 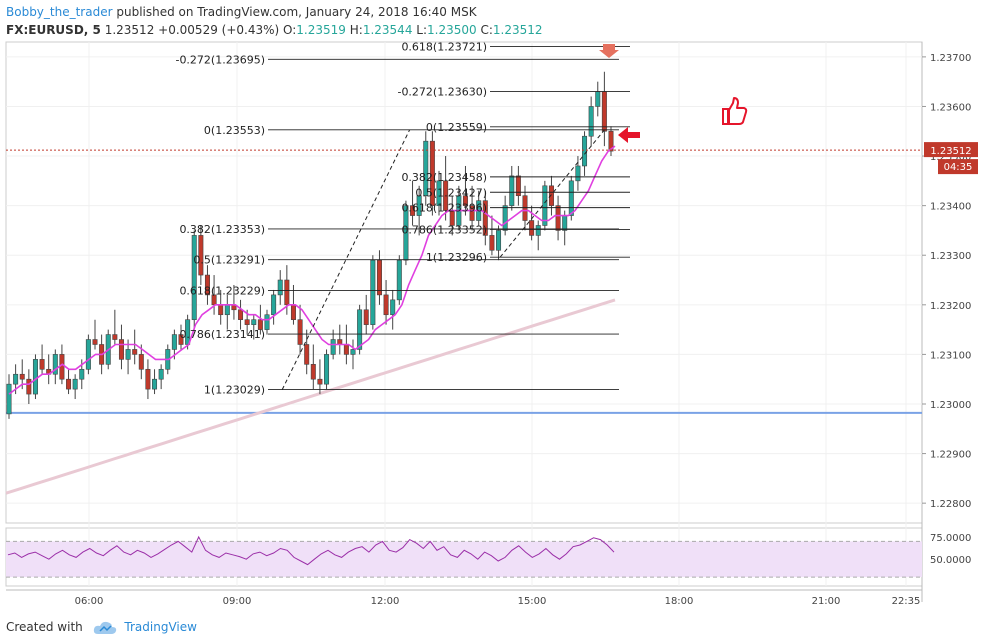 I want to click on fib-right-level-label: 0.382(1.23458), so click(x=444, y=177).